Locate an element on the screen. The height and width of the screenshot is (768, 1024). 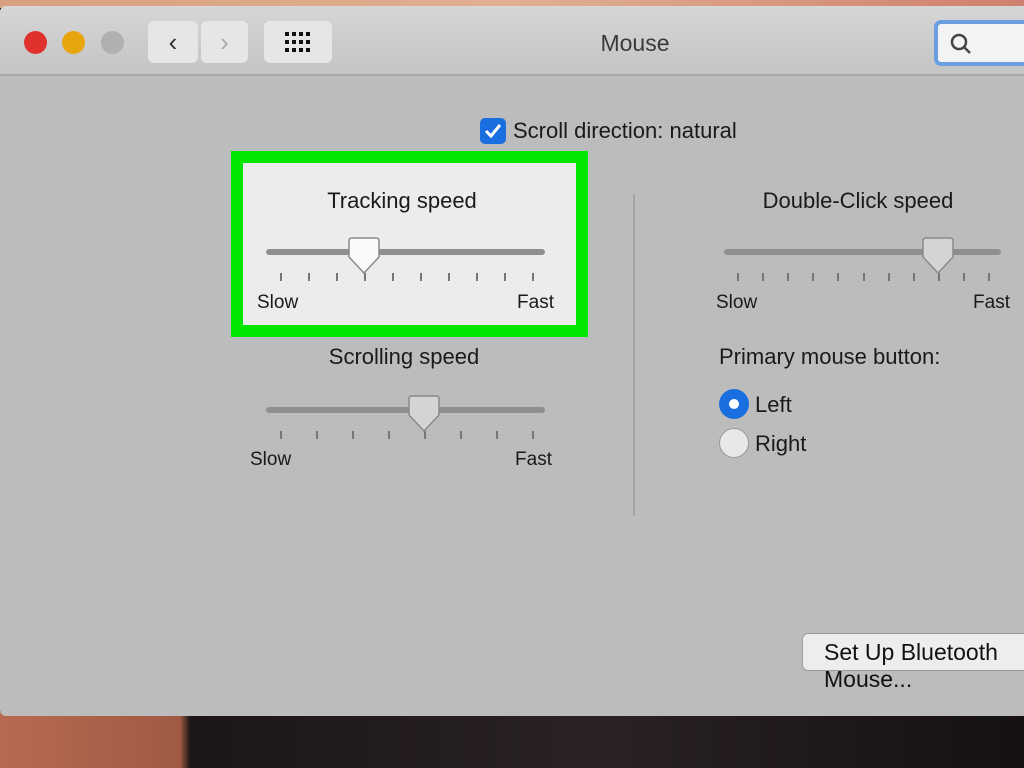
title-bar: ‹ › Mouse is located at coordinates (512, 41).